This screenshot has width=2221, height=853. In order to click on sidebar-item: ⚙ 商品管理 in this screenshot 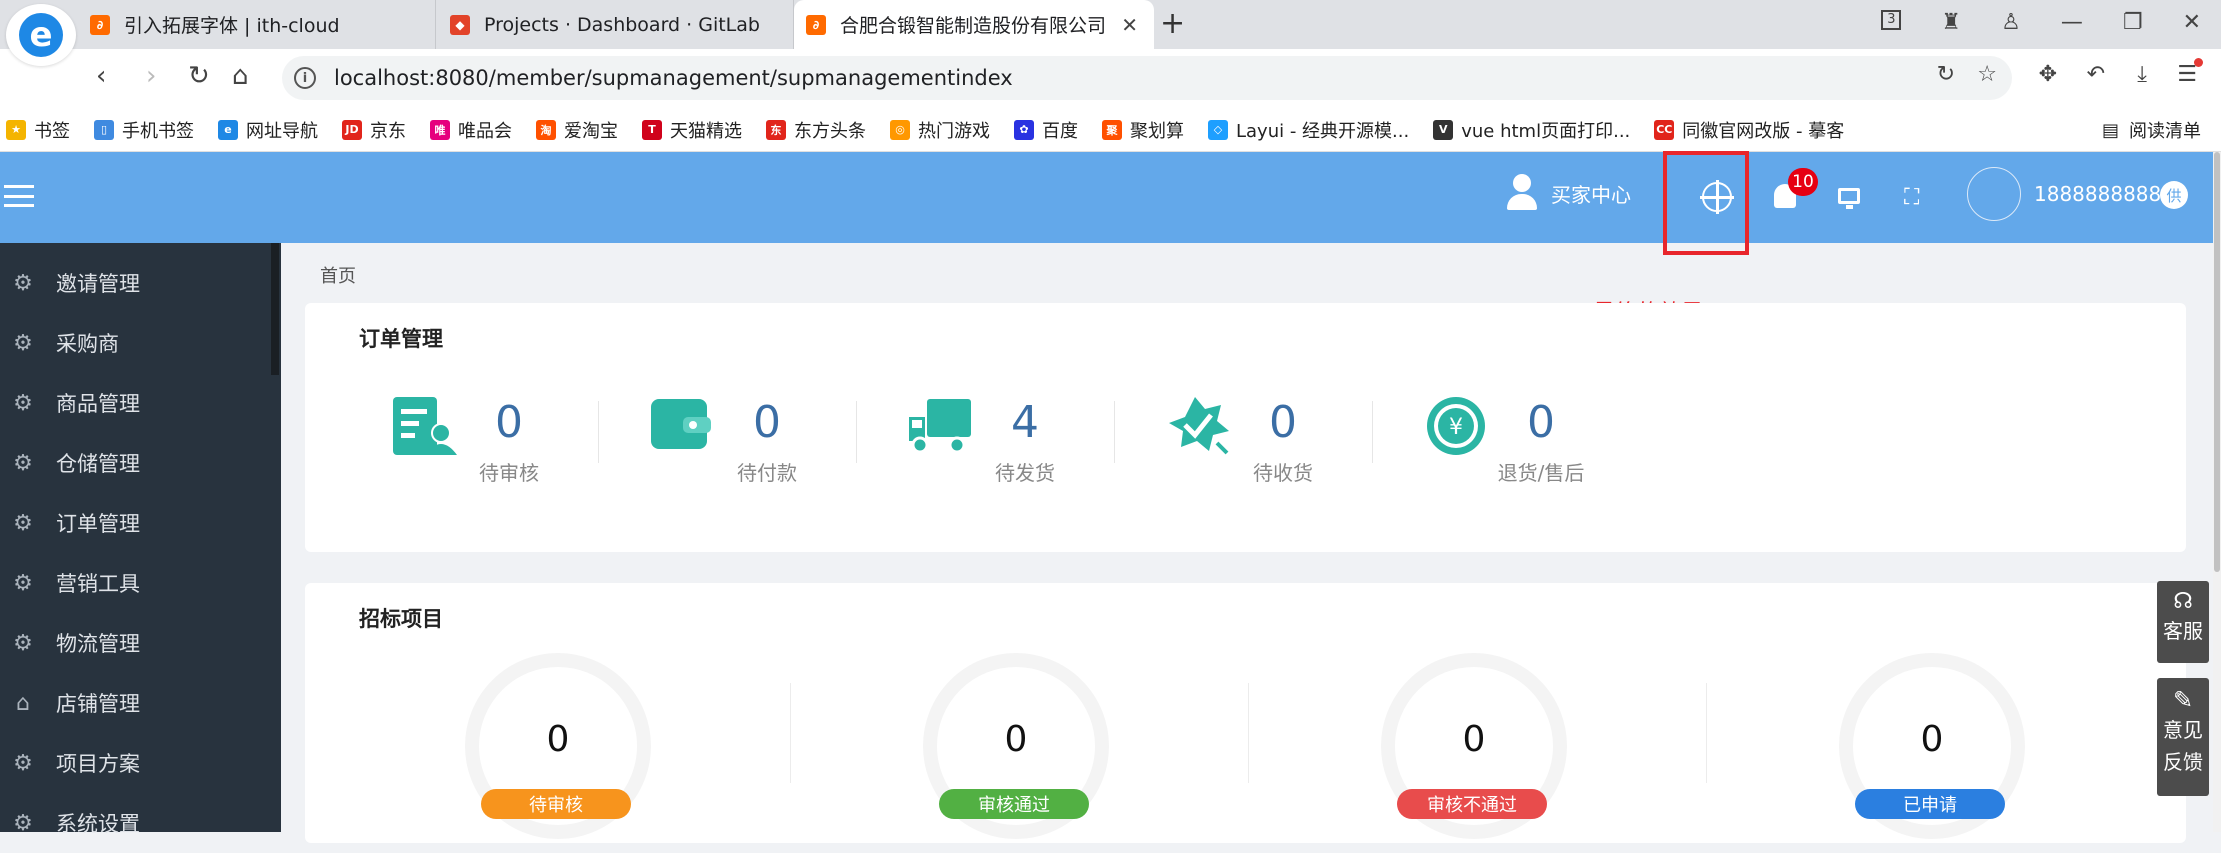, I will do `click(135, 403)`.